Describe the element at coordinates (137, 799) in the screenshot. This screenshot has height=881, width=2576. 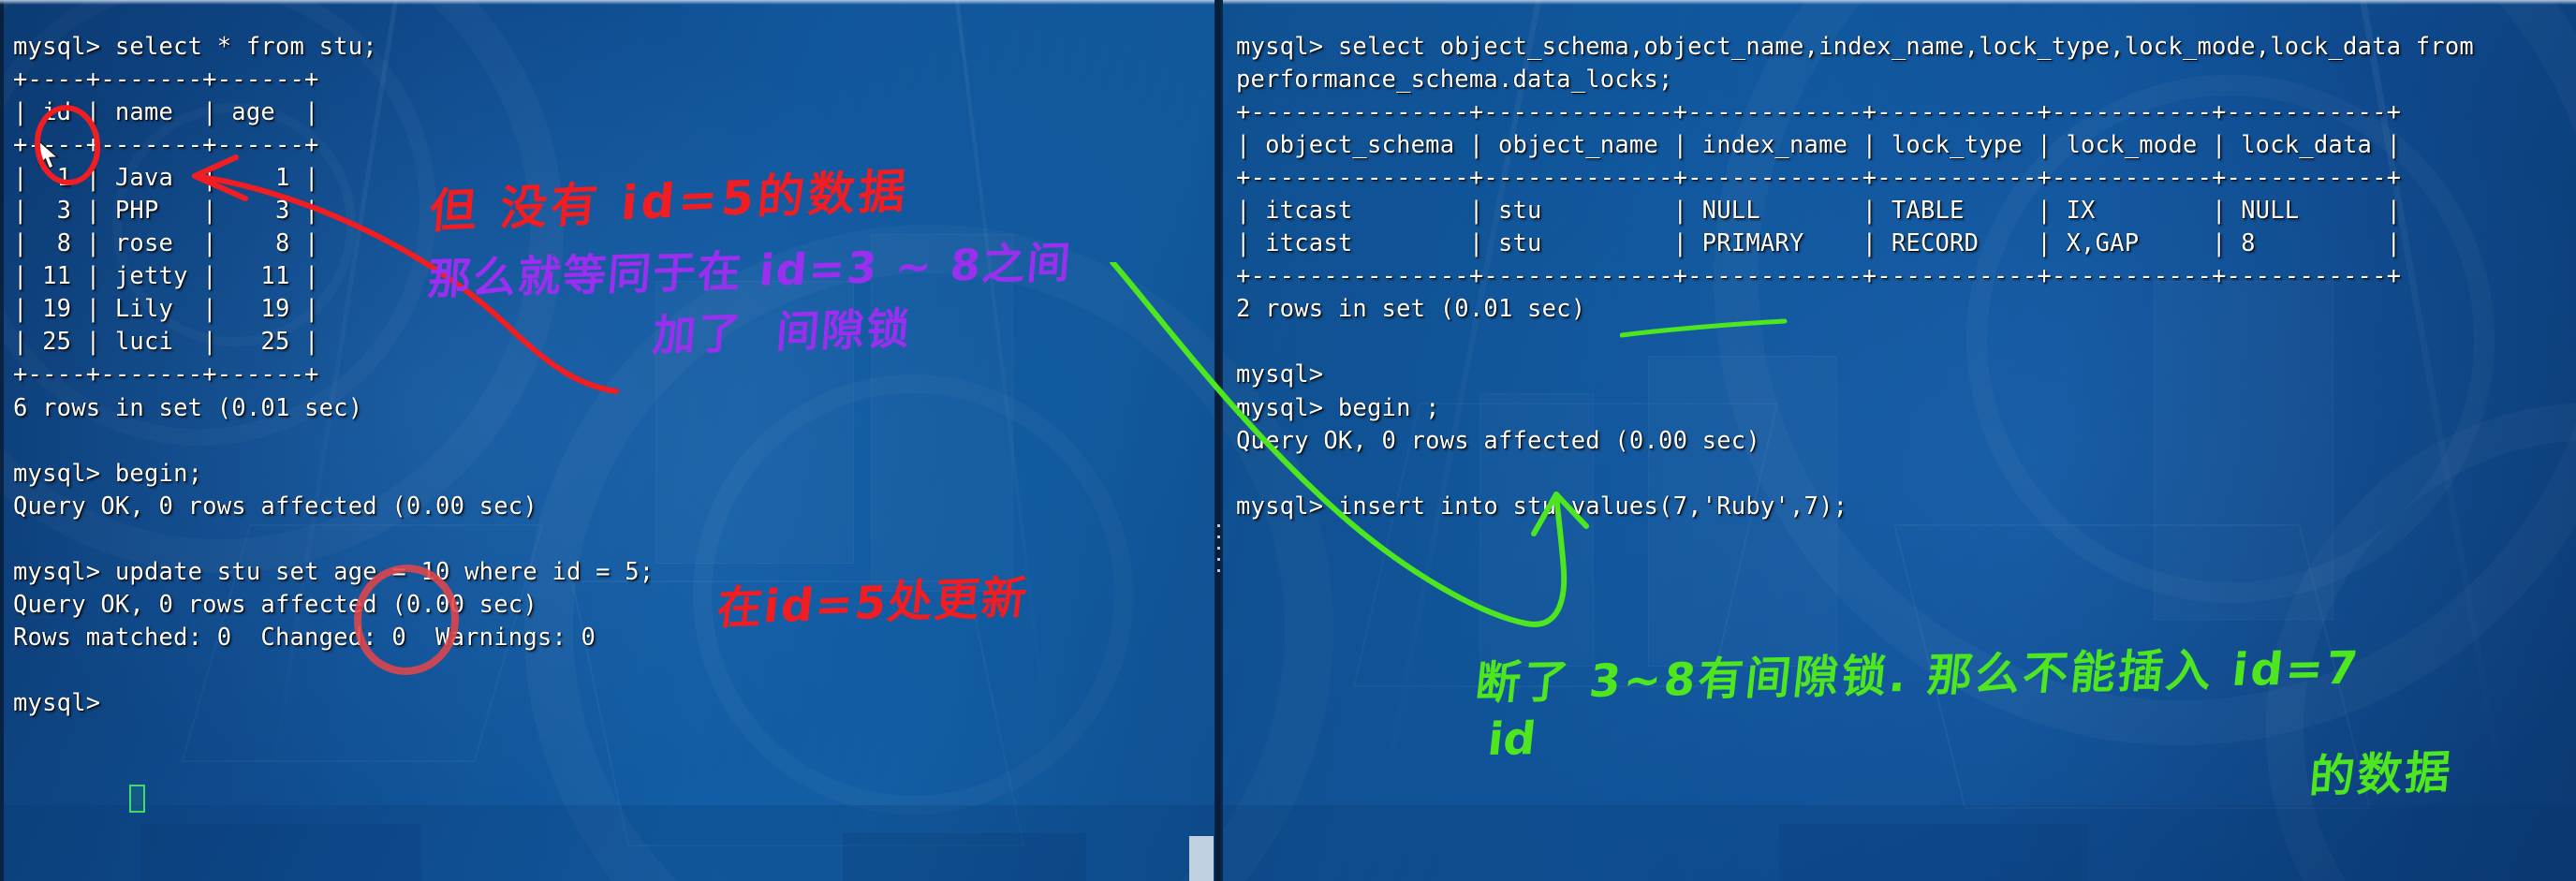
I see `terminal-cursor-left` at that location.